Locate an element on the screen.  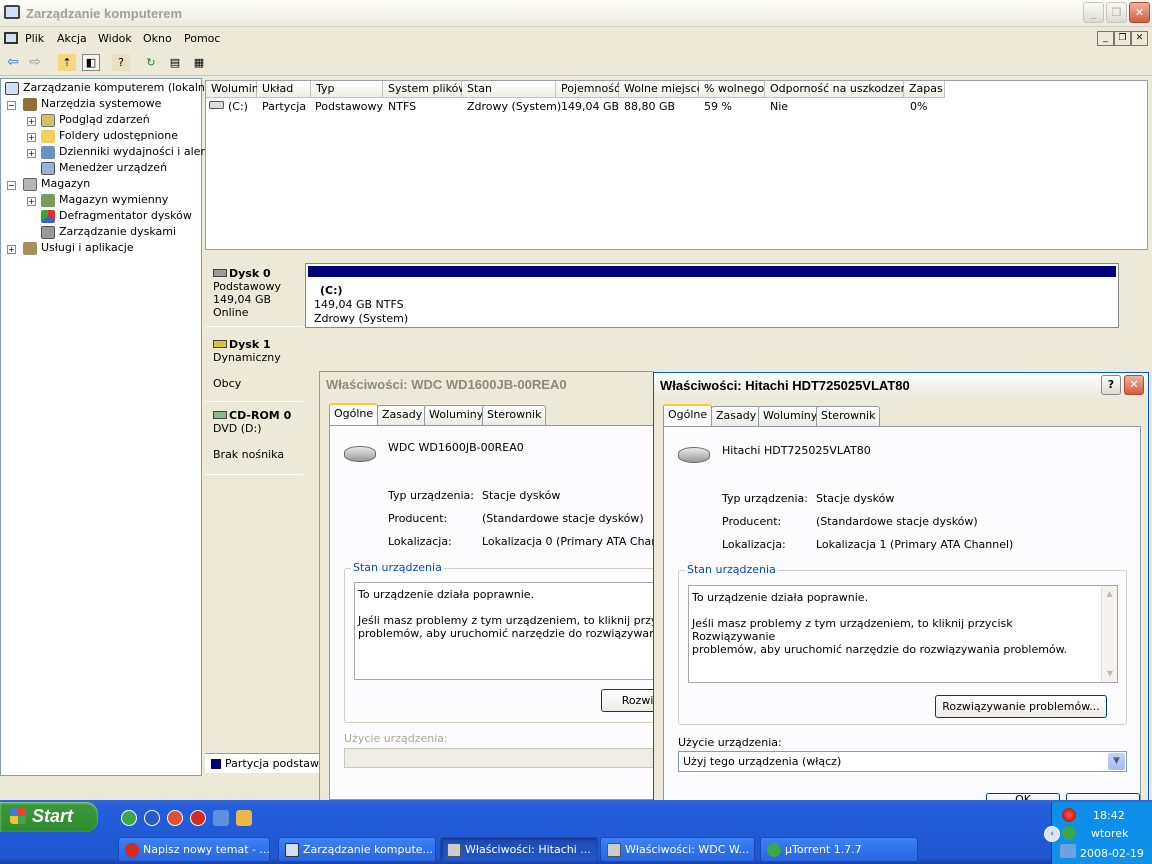
menu-plik: Plik is located at coordinates (34, 38).